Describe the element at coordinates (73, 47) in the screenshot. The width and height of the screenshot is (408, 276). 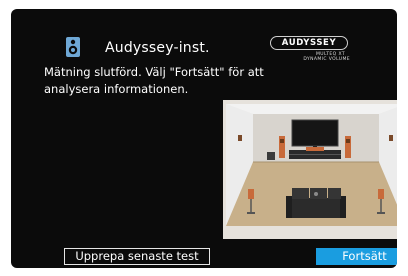
I see `speaker-icon` at that location.